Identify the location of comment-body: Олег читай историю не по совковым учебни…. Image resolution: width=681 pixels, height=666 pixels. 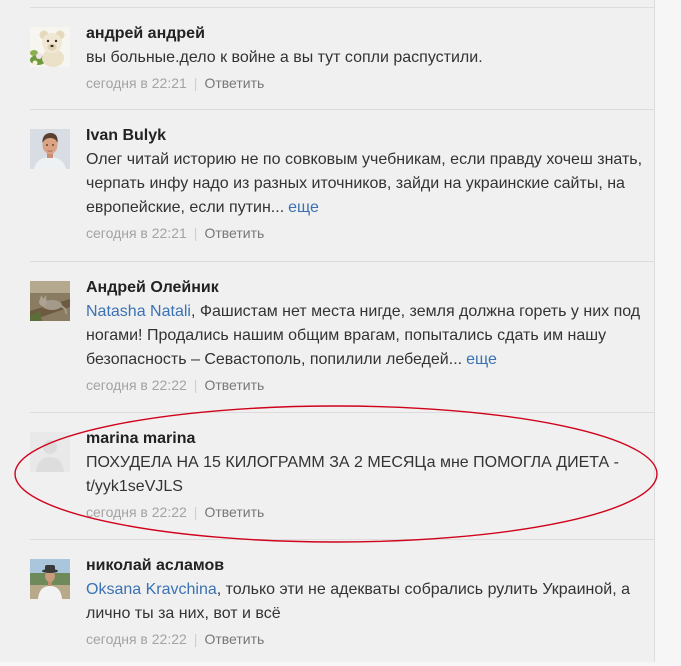
(370, 184).